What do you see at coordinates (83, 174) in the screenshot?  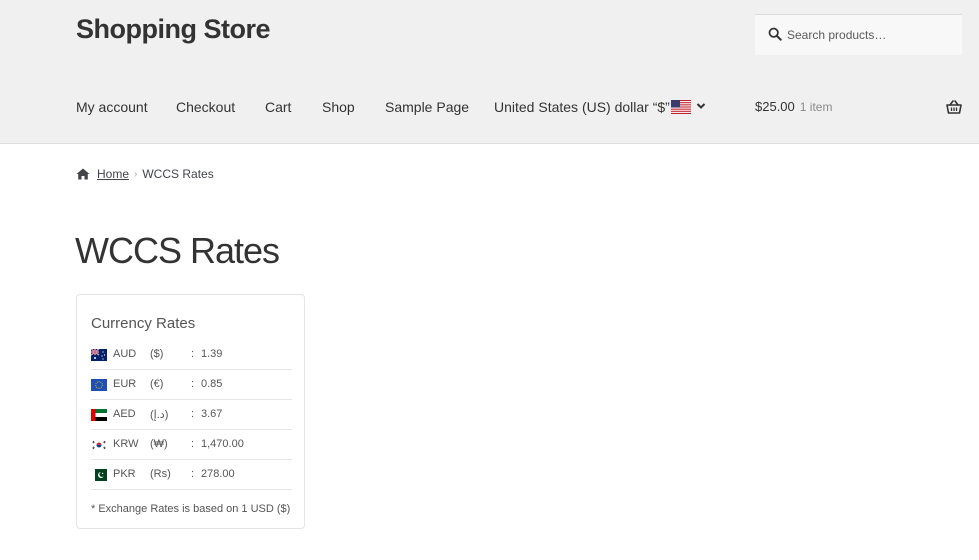 I see `home-icon` at bounding box center [83, 174].